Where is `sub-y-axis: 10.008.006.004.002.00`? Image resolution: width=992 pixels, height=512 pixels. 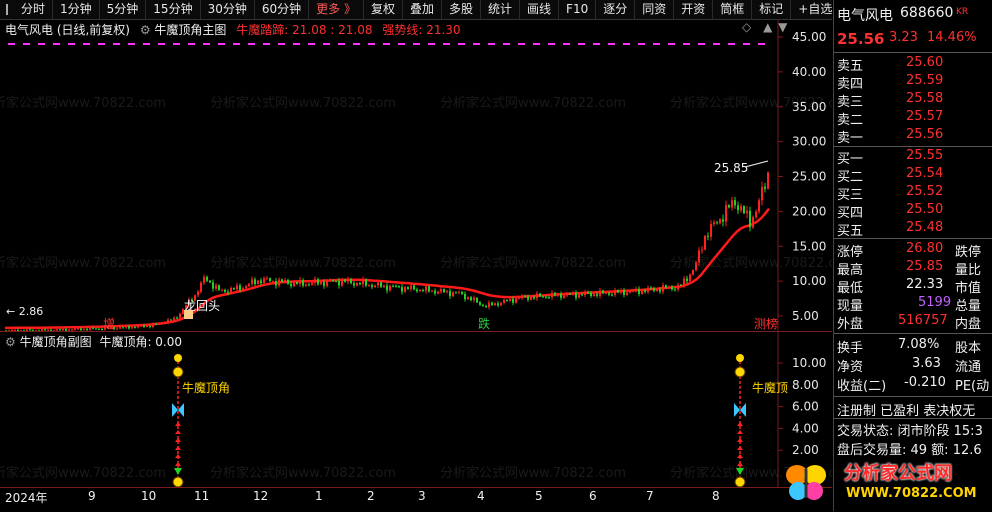
sub-y-axis: 10.008.006.004.002.00 is located at coordinates (802, 406).